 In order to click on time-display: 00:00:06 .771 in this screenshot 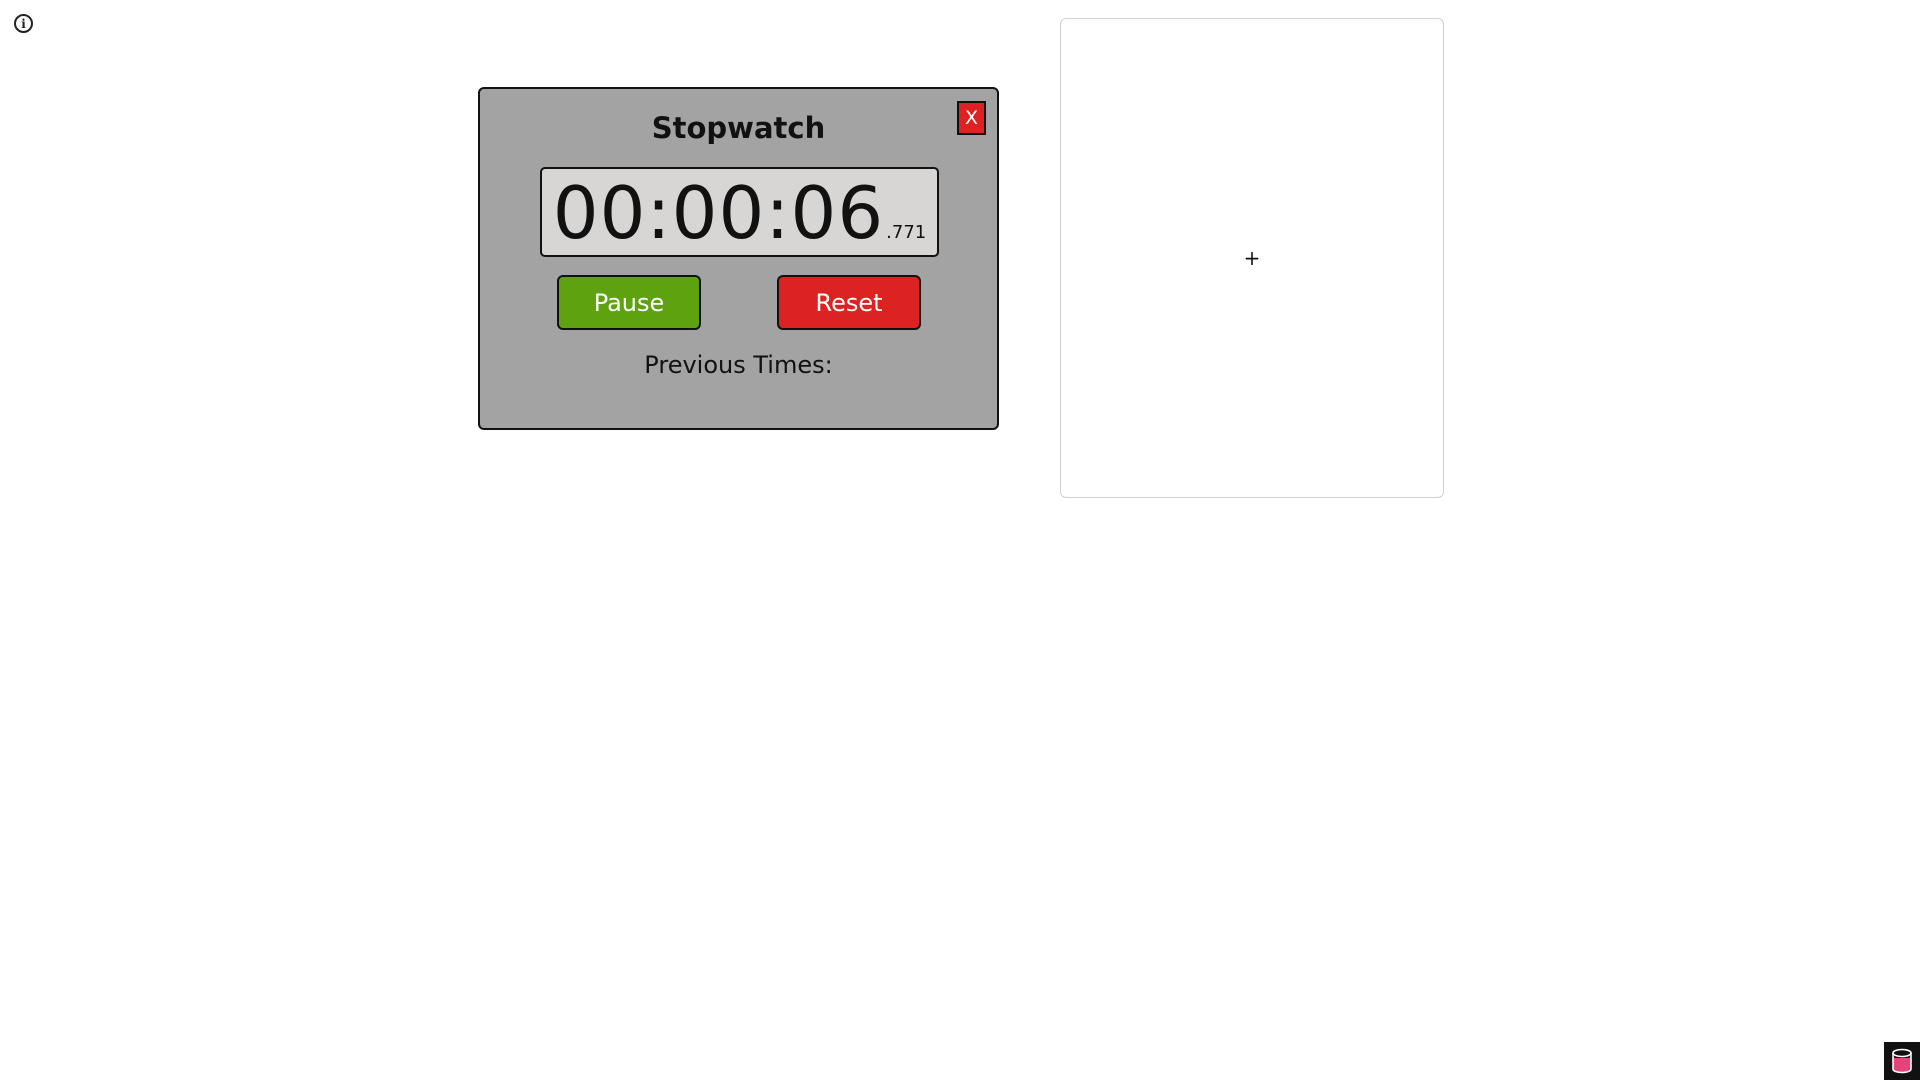, I will do `click(739, 212)`.